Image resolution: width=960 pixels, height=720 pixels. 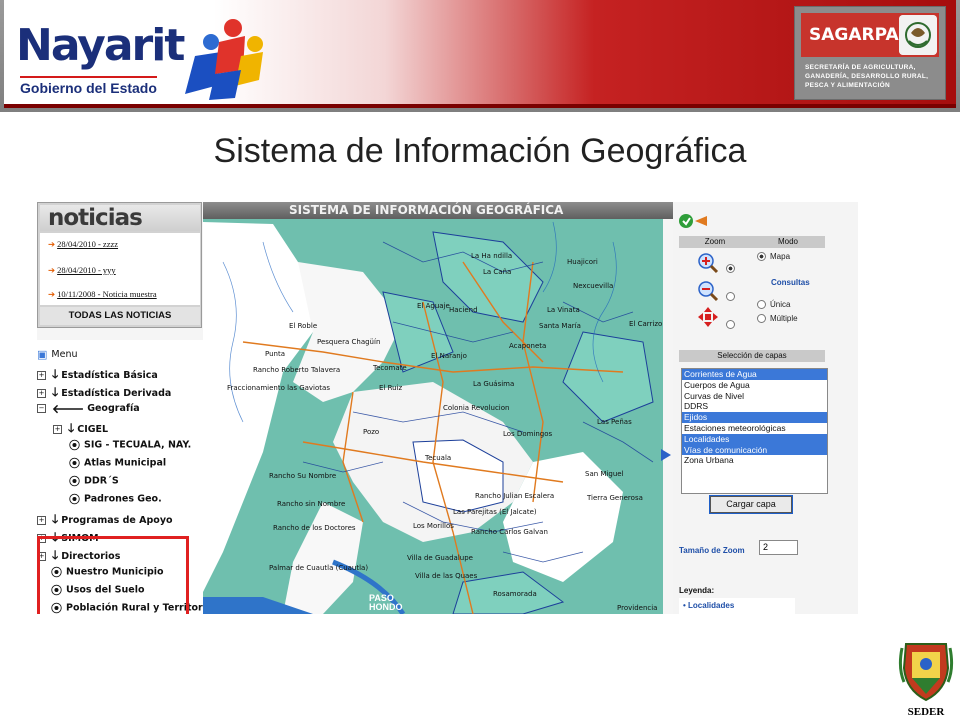 I want to click on news-item: ➔ 28/04/2010 - zzzz, so click(x=83, y=244).